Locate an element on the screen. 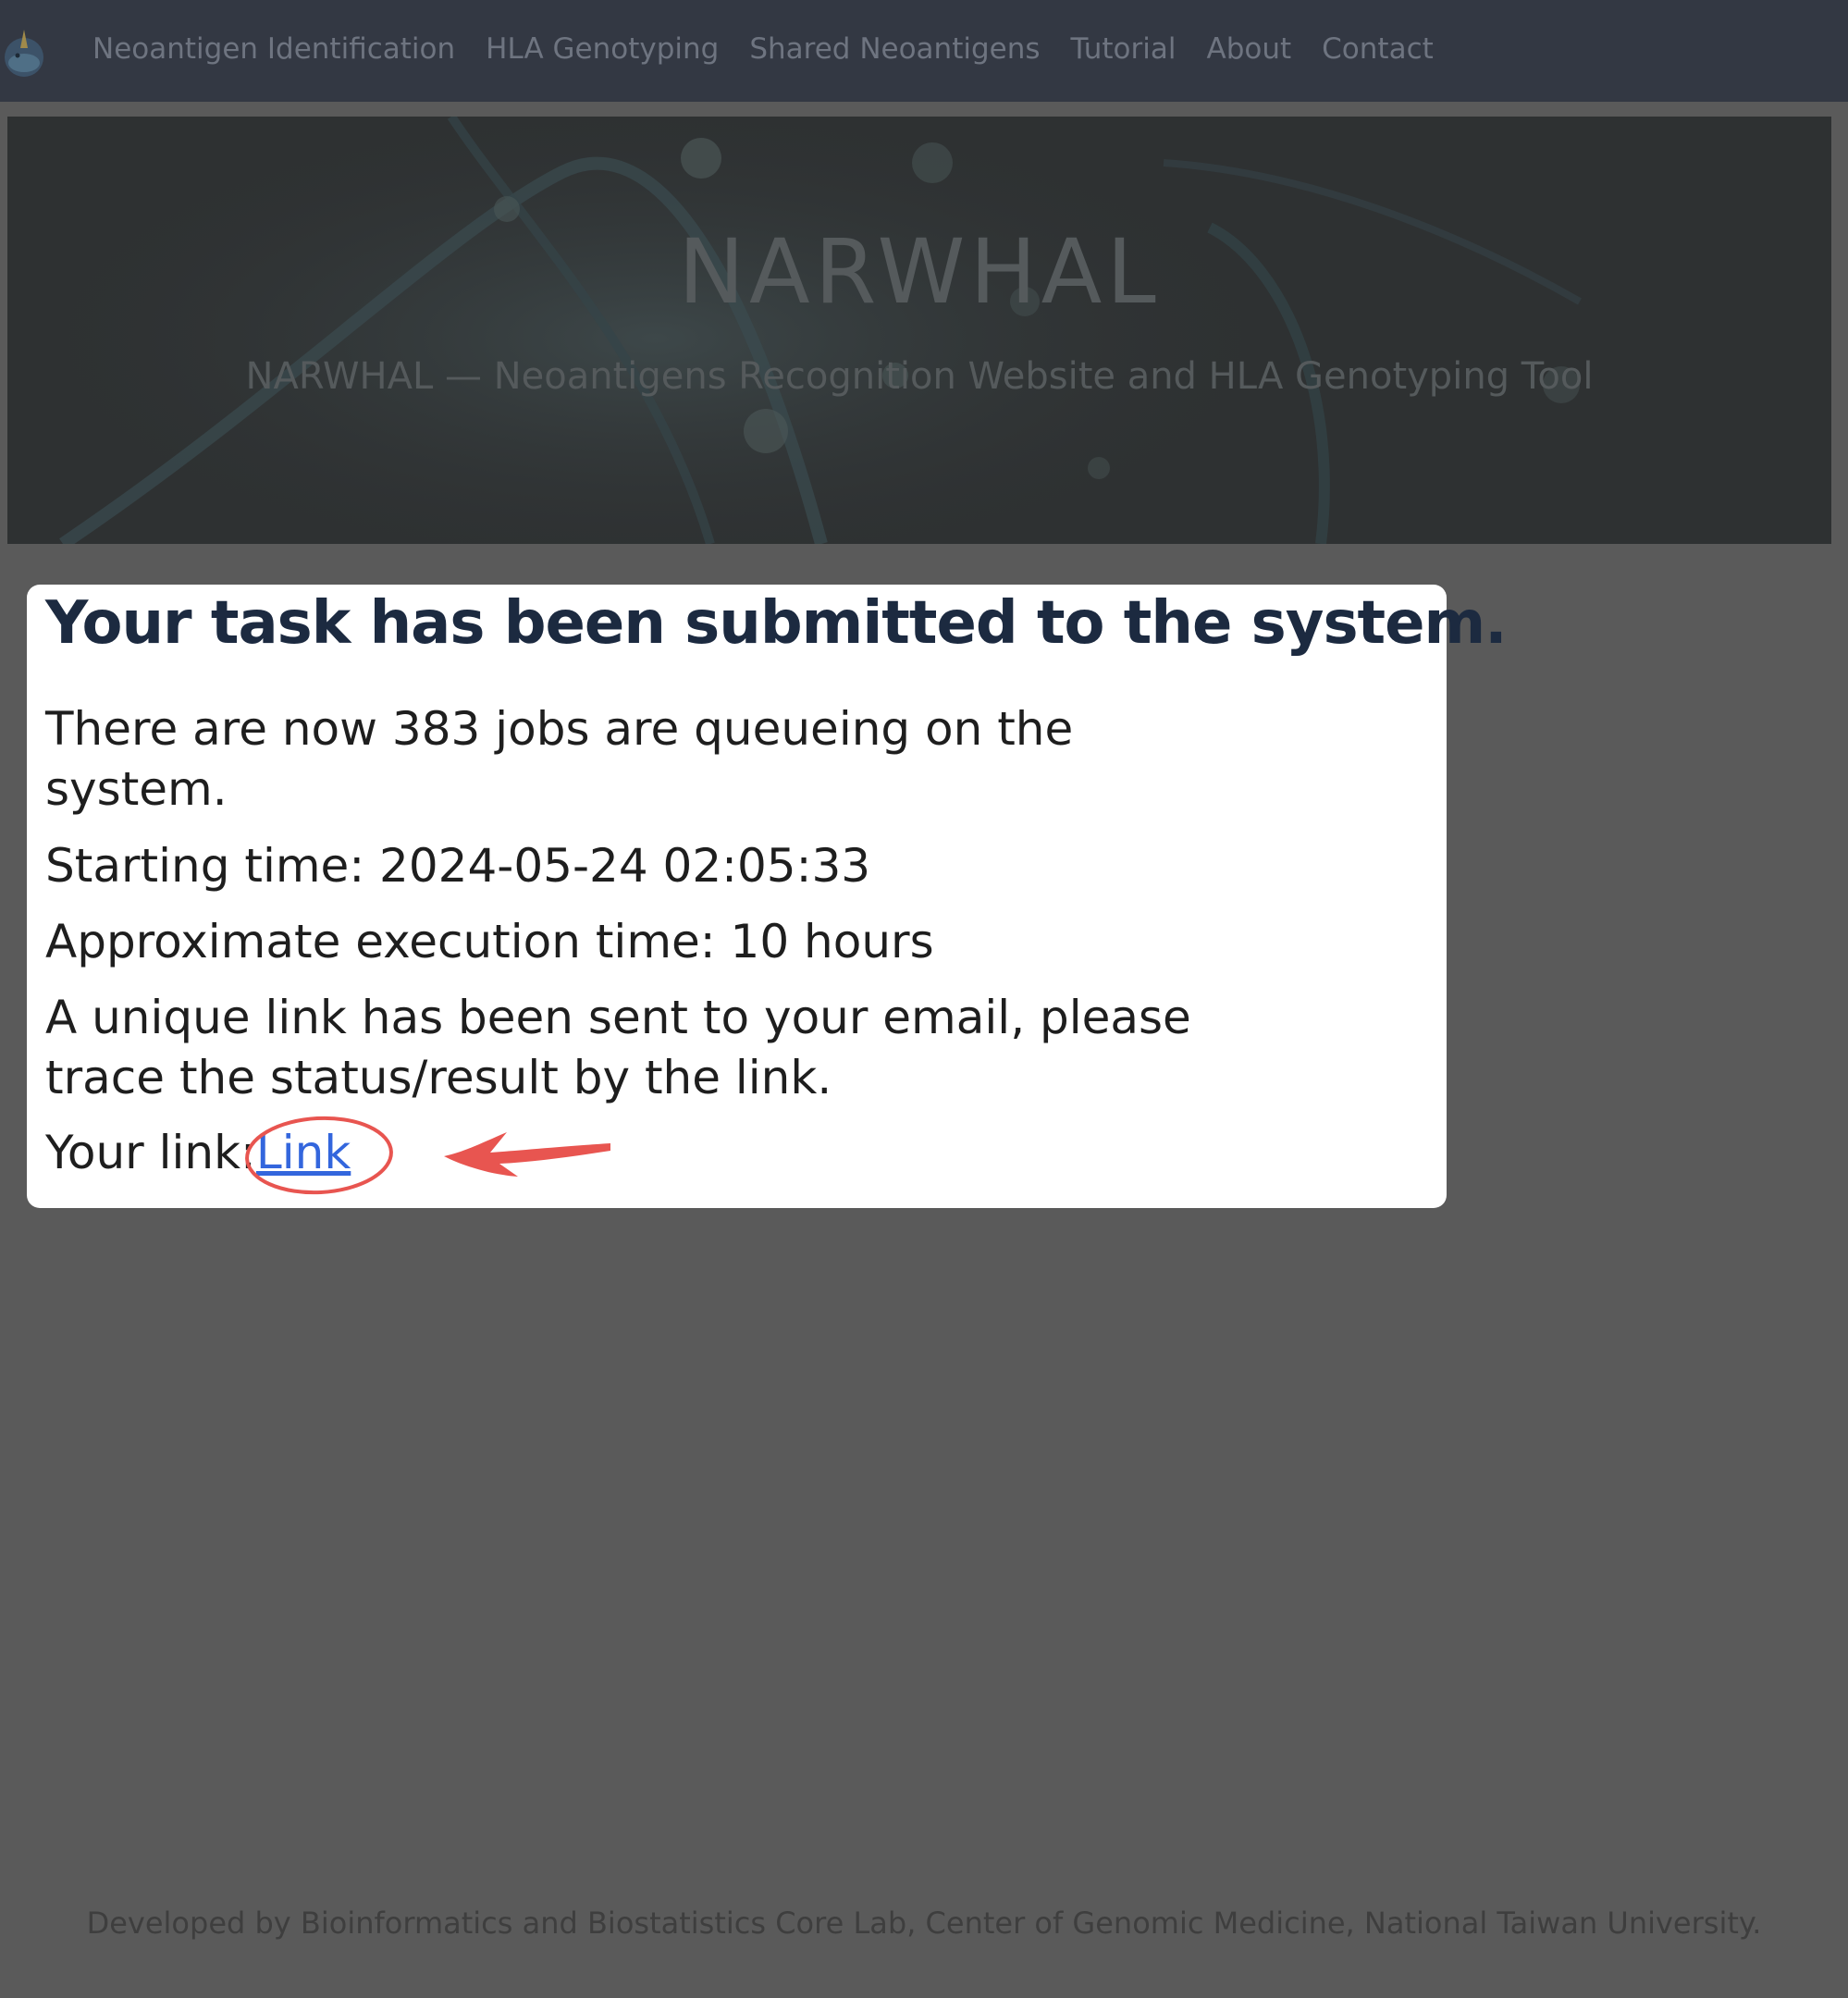  annotation-overlay is located at coordinates (428, 1155).